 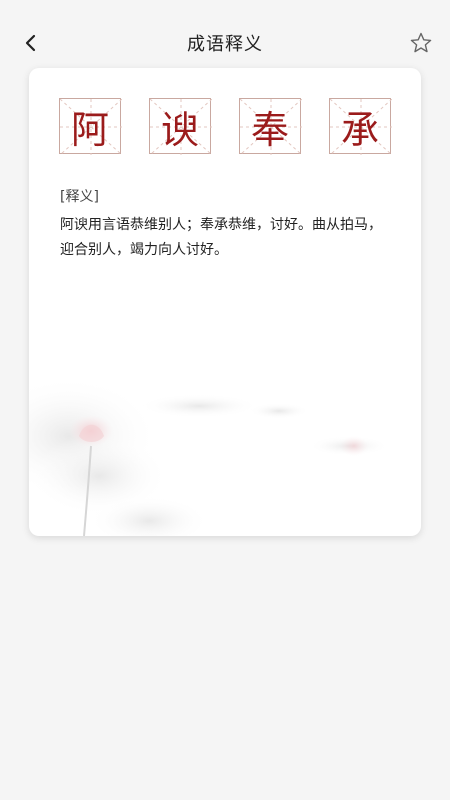 I want to click on character-cell: 承, so click(x=360, y=126).